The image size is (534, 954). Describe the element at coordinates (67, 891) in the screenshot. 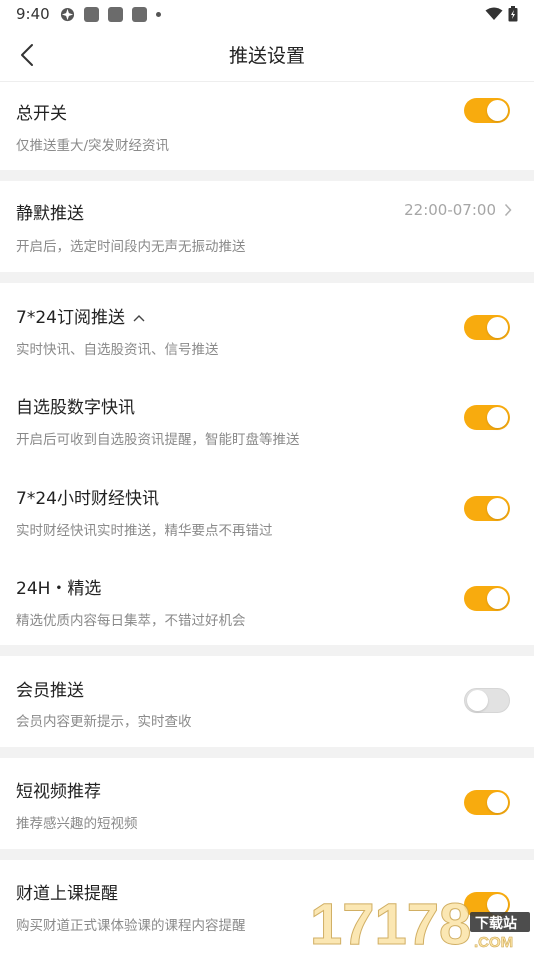

I see `course-label: 财道上课提醒` at that location.